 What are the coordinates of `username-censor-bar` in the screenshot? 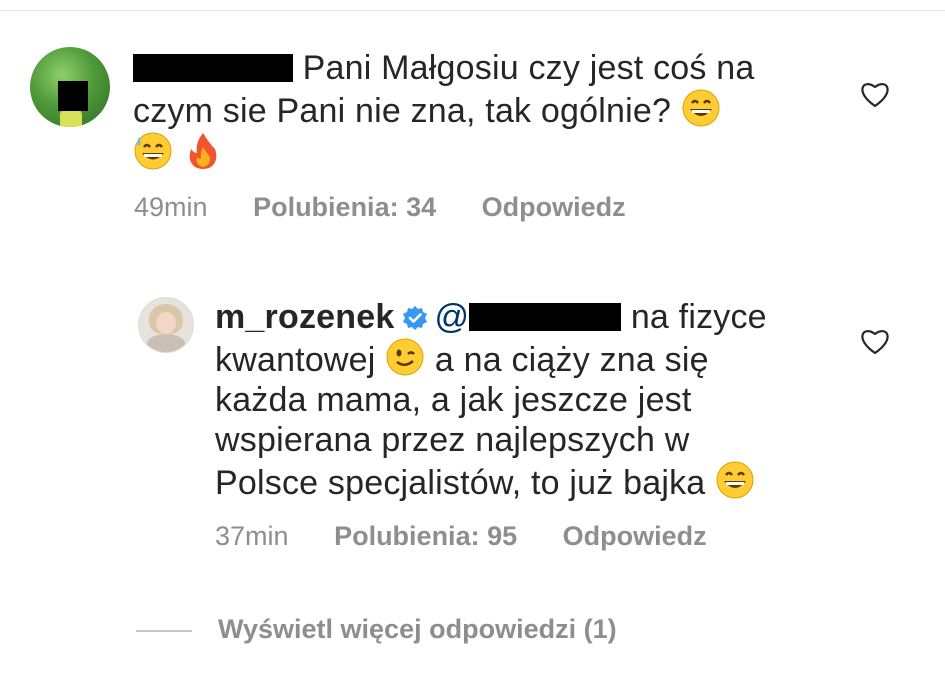 It's located at (213, 68).